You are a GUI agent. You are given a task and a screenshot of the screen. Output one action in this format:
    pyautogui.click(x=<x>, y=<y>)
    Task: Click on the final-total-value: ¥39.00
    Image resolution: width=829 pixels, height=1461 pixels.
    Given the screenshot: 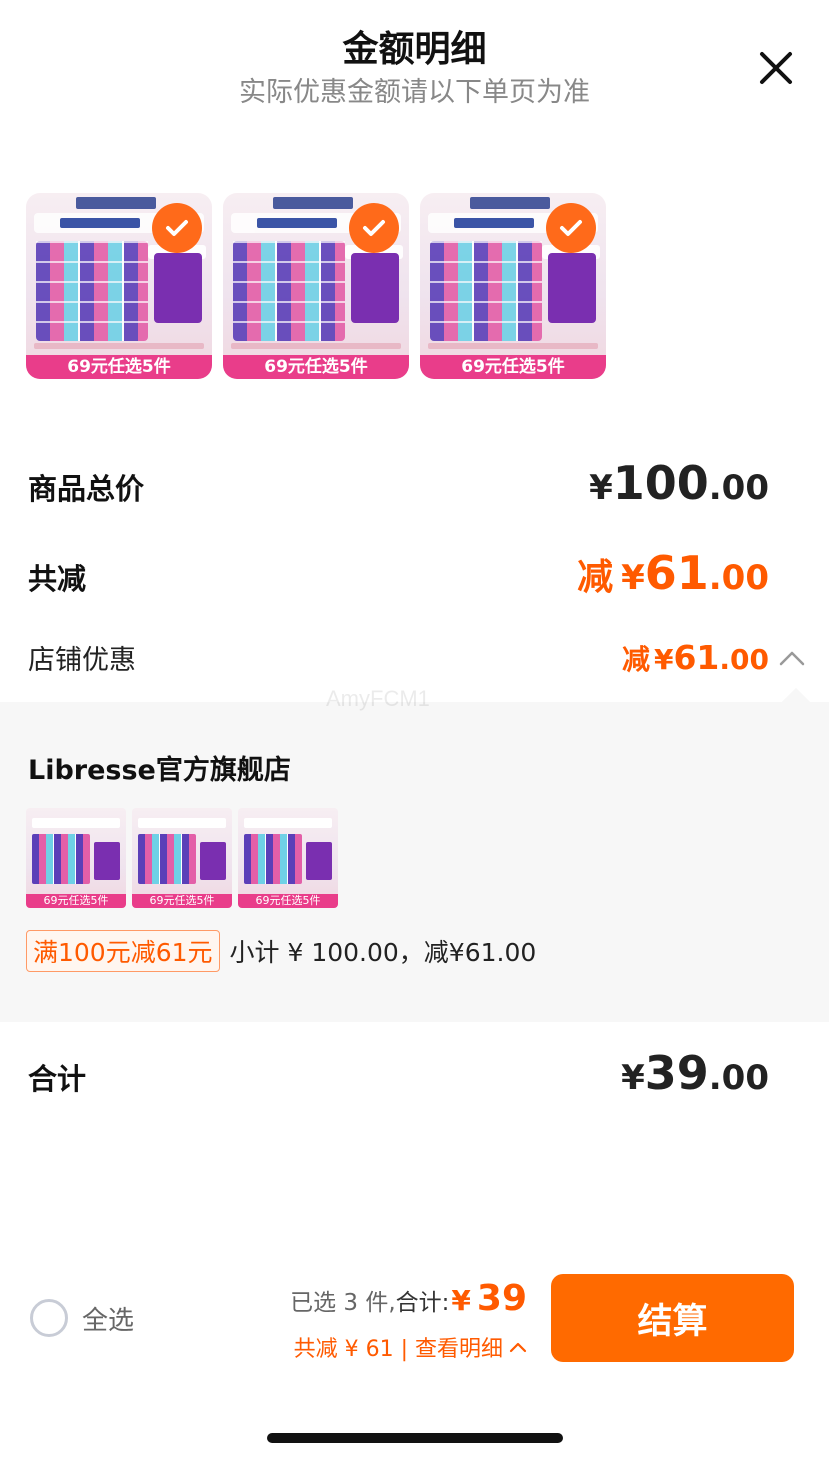 What is the action you would take?
    pyautogui.click(x=695, y=1073)
    